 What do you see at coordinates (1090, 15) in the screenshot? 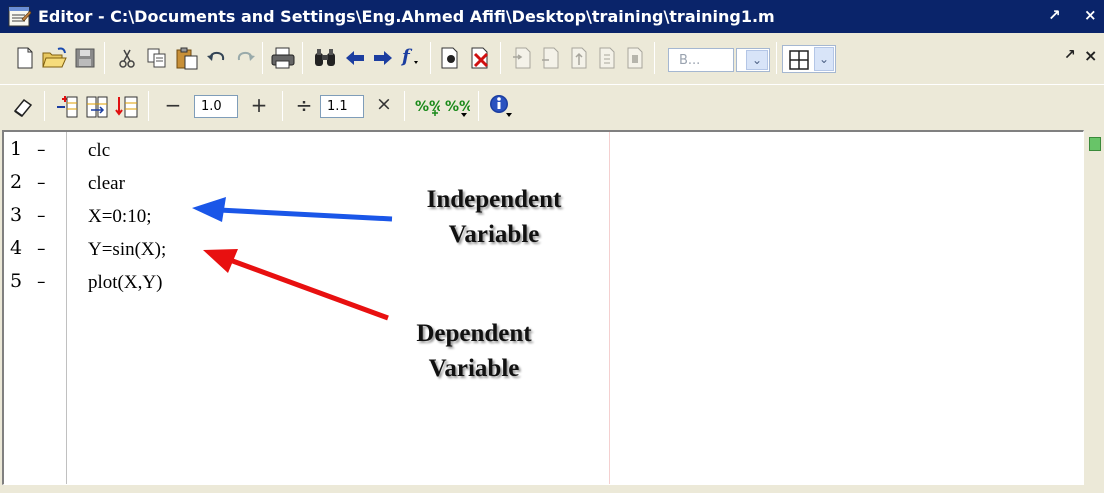
I see `close-window-button: ×` at bounding box center [1090, 15].